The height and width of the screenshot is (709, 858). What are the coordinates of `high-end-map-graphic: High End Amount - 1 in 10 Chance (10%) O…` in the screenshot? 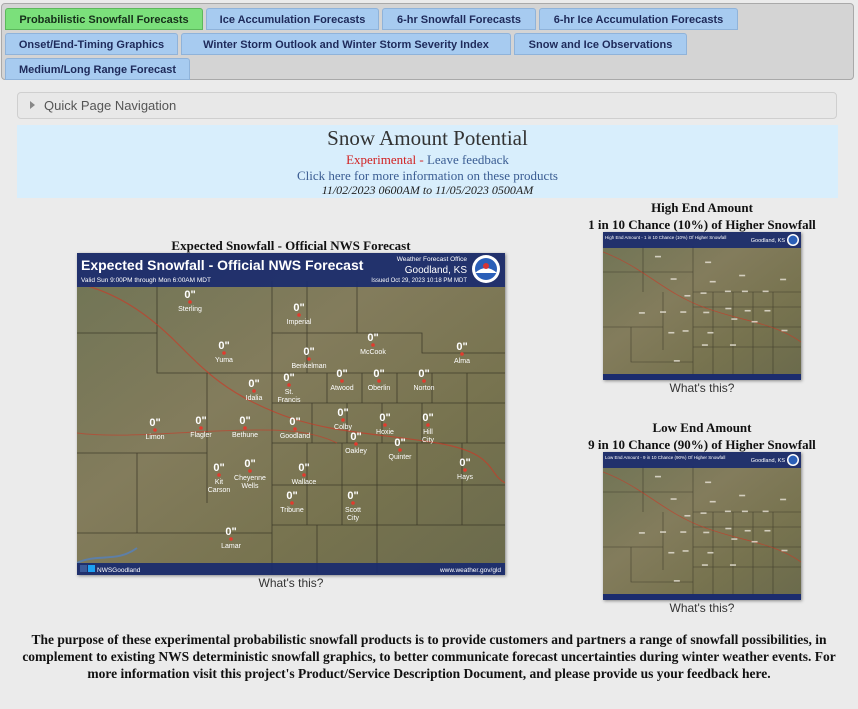 It's located at (702, 306).